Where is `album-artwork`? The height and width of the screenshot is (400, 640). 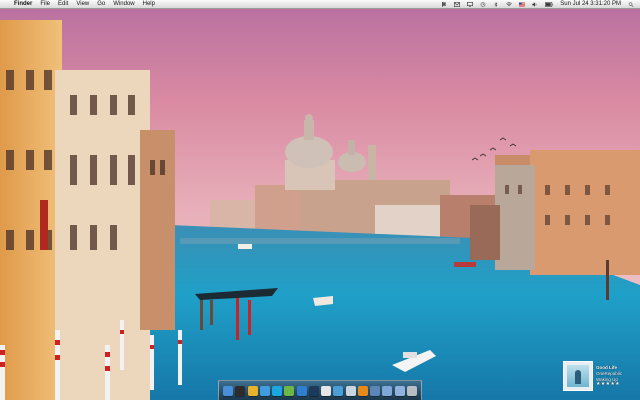
album-artwork is located at coordinates (578, 376).